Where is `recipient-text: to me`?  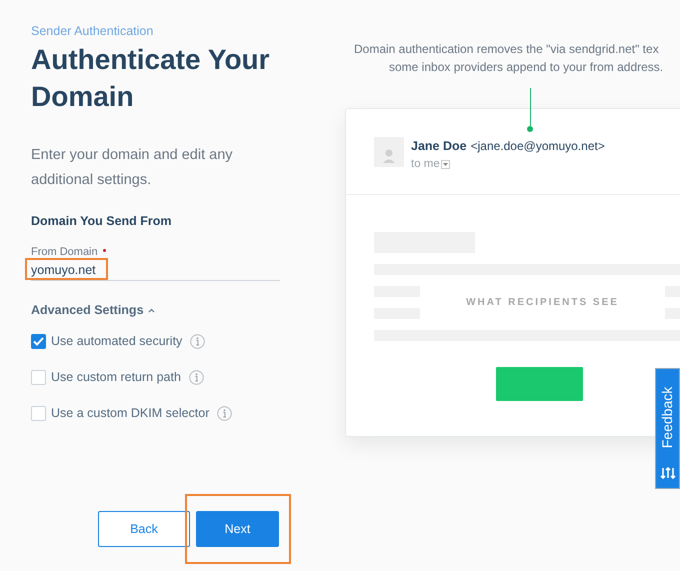 recipient-text: to me is located at coordinates (425, 164).